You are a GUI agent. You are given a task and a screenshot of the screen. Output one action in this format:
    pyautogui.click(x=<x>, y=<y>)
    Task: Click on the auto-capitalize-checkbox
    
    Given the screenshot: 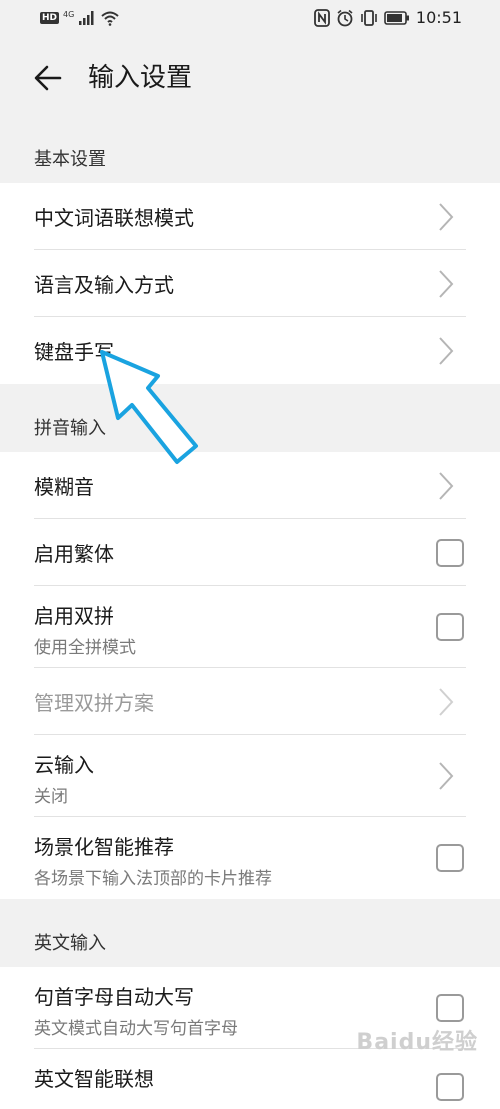 What is the action you would take?
    pyautogui.click(x=450, y=1008)
    